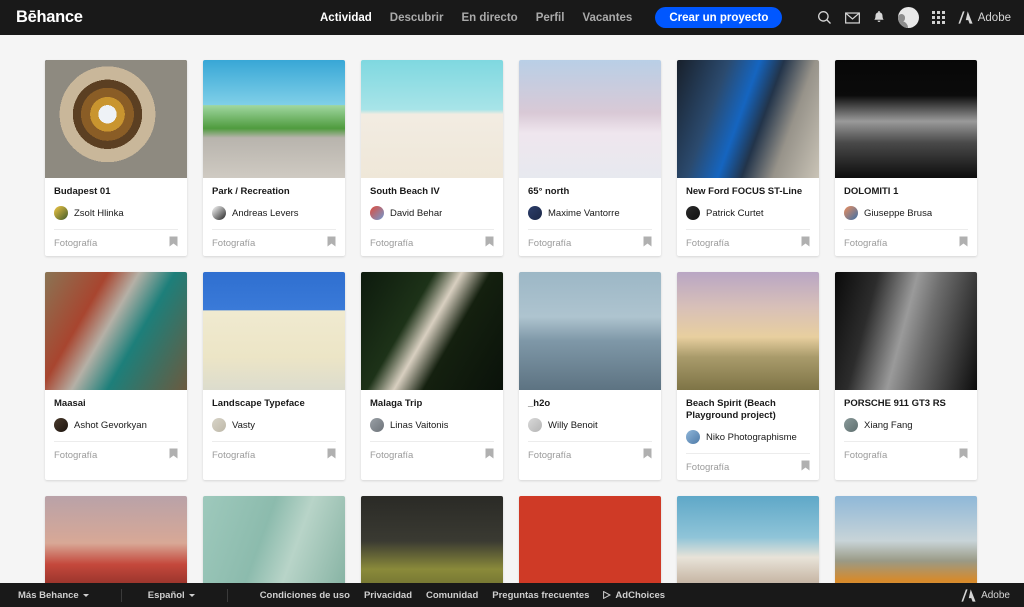 The height and width of the screenshot is (607, 1024). I want to click on project-title: 65° north, so click(549, 191).